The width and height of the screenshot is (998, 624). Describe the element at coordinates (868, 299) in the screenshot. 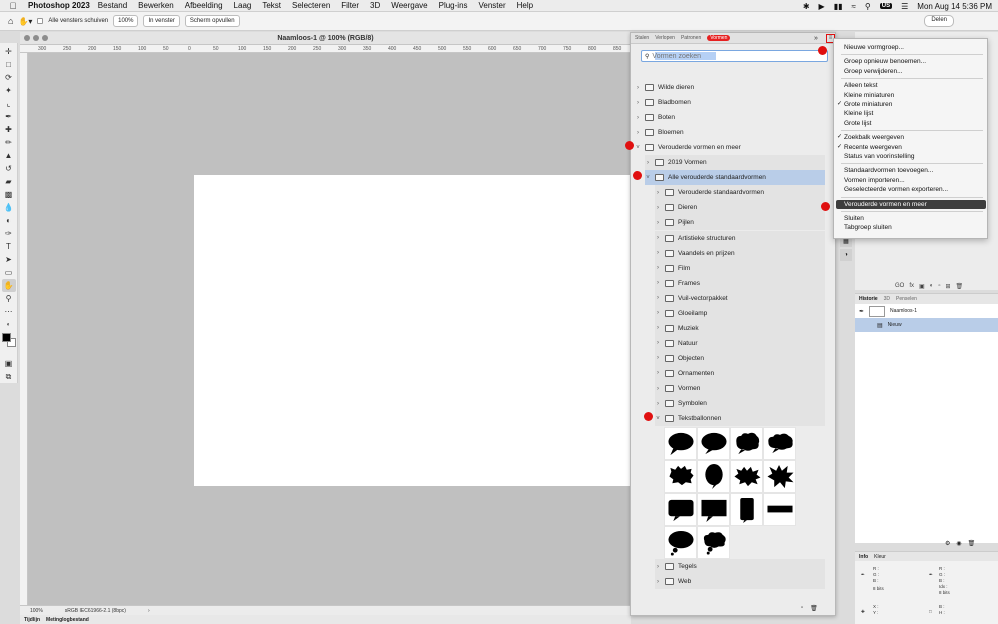

I see `tab-history: Historie` at that location.